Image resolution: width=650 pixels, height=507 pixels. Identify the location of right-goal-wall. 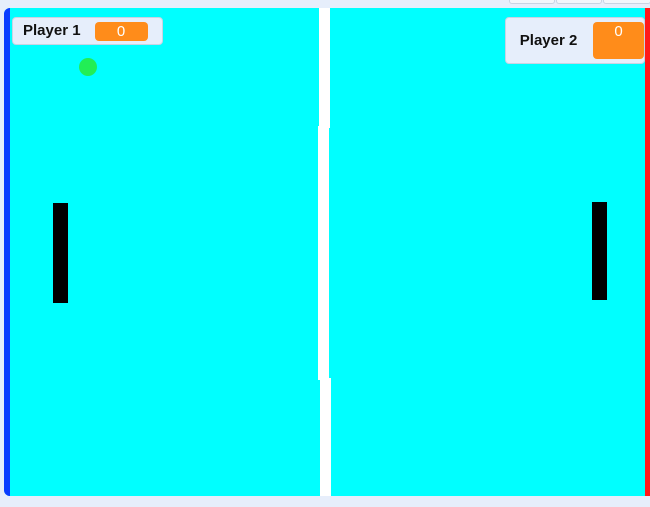
(647, 252).